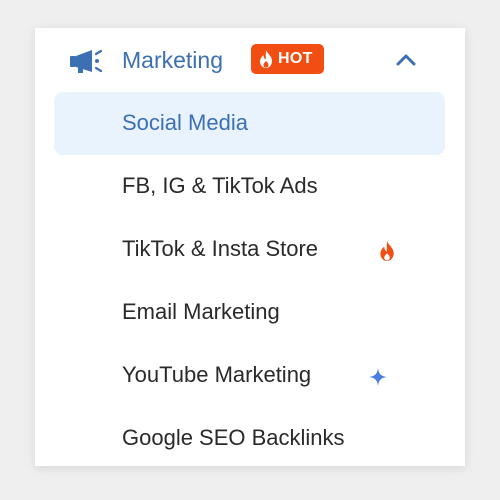 The image size is (500, 500). I want to click on menu-item-social-media: Social Media, so click(249, 123).